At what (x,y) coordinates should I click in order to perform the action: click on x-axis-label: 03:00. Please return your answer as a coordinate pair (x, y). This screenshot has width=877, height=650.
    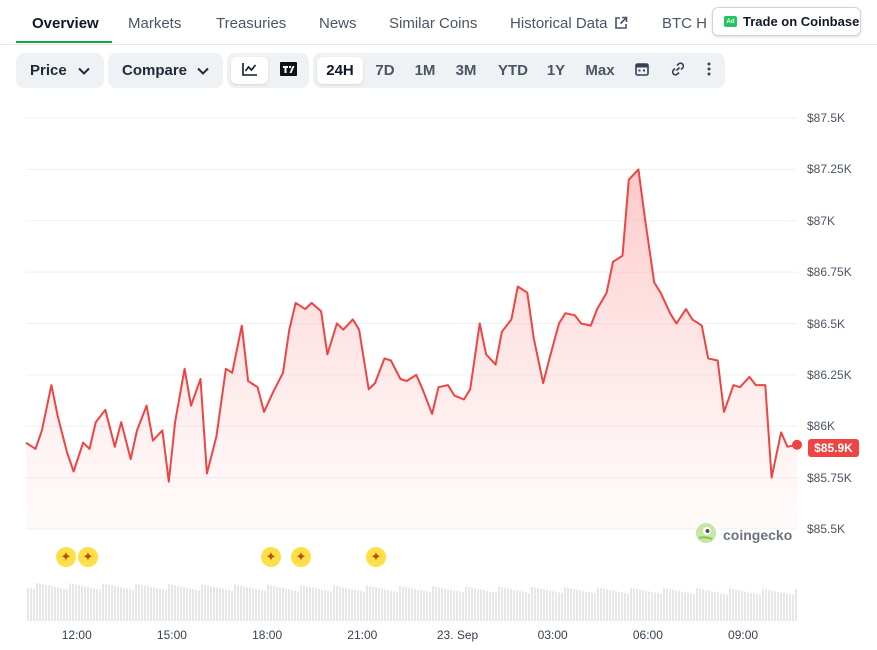
    Looking at the image, I should click on (552, 635).